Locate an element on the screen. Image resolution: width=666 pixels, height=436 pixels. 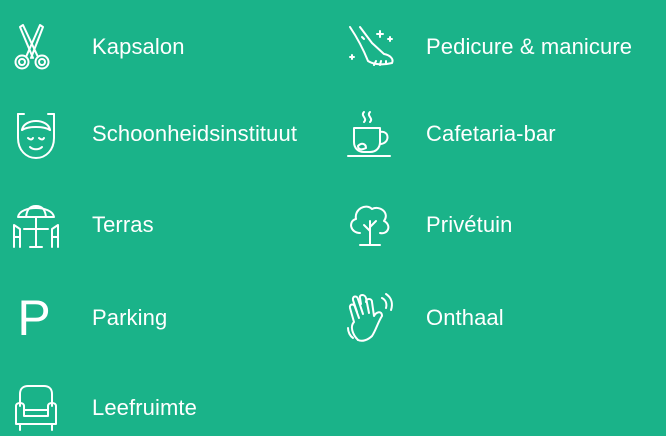
facility-leefruimte: Leefruimte is located at coordinates (102, 408).